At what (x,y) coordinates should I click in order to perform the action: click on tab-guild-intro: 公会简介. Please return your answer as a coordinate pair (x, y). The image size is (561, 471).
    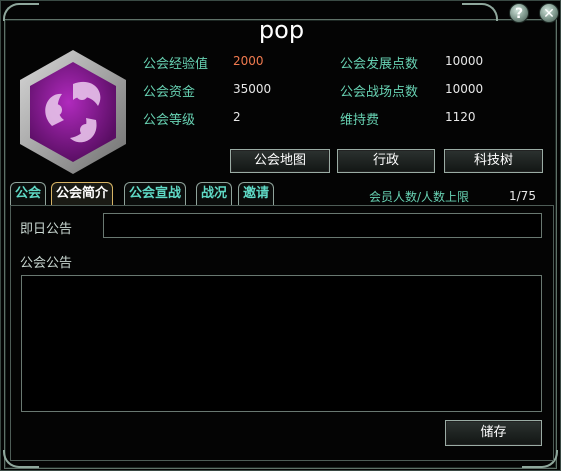
    Looking at the image, I should click on (82, 194).